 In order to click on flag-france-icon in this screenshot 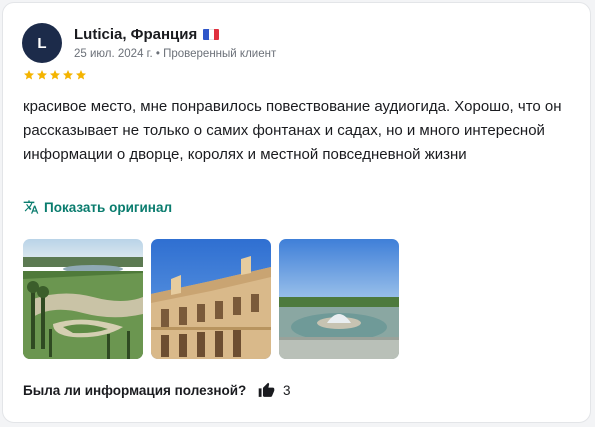, I will do `click(211, 34)`.